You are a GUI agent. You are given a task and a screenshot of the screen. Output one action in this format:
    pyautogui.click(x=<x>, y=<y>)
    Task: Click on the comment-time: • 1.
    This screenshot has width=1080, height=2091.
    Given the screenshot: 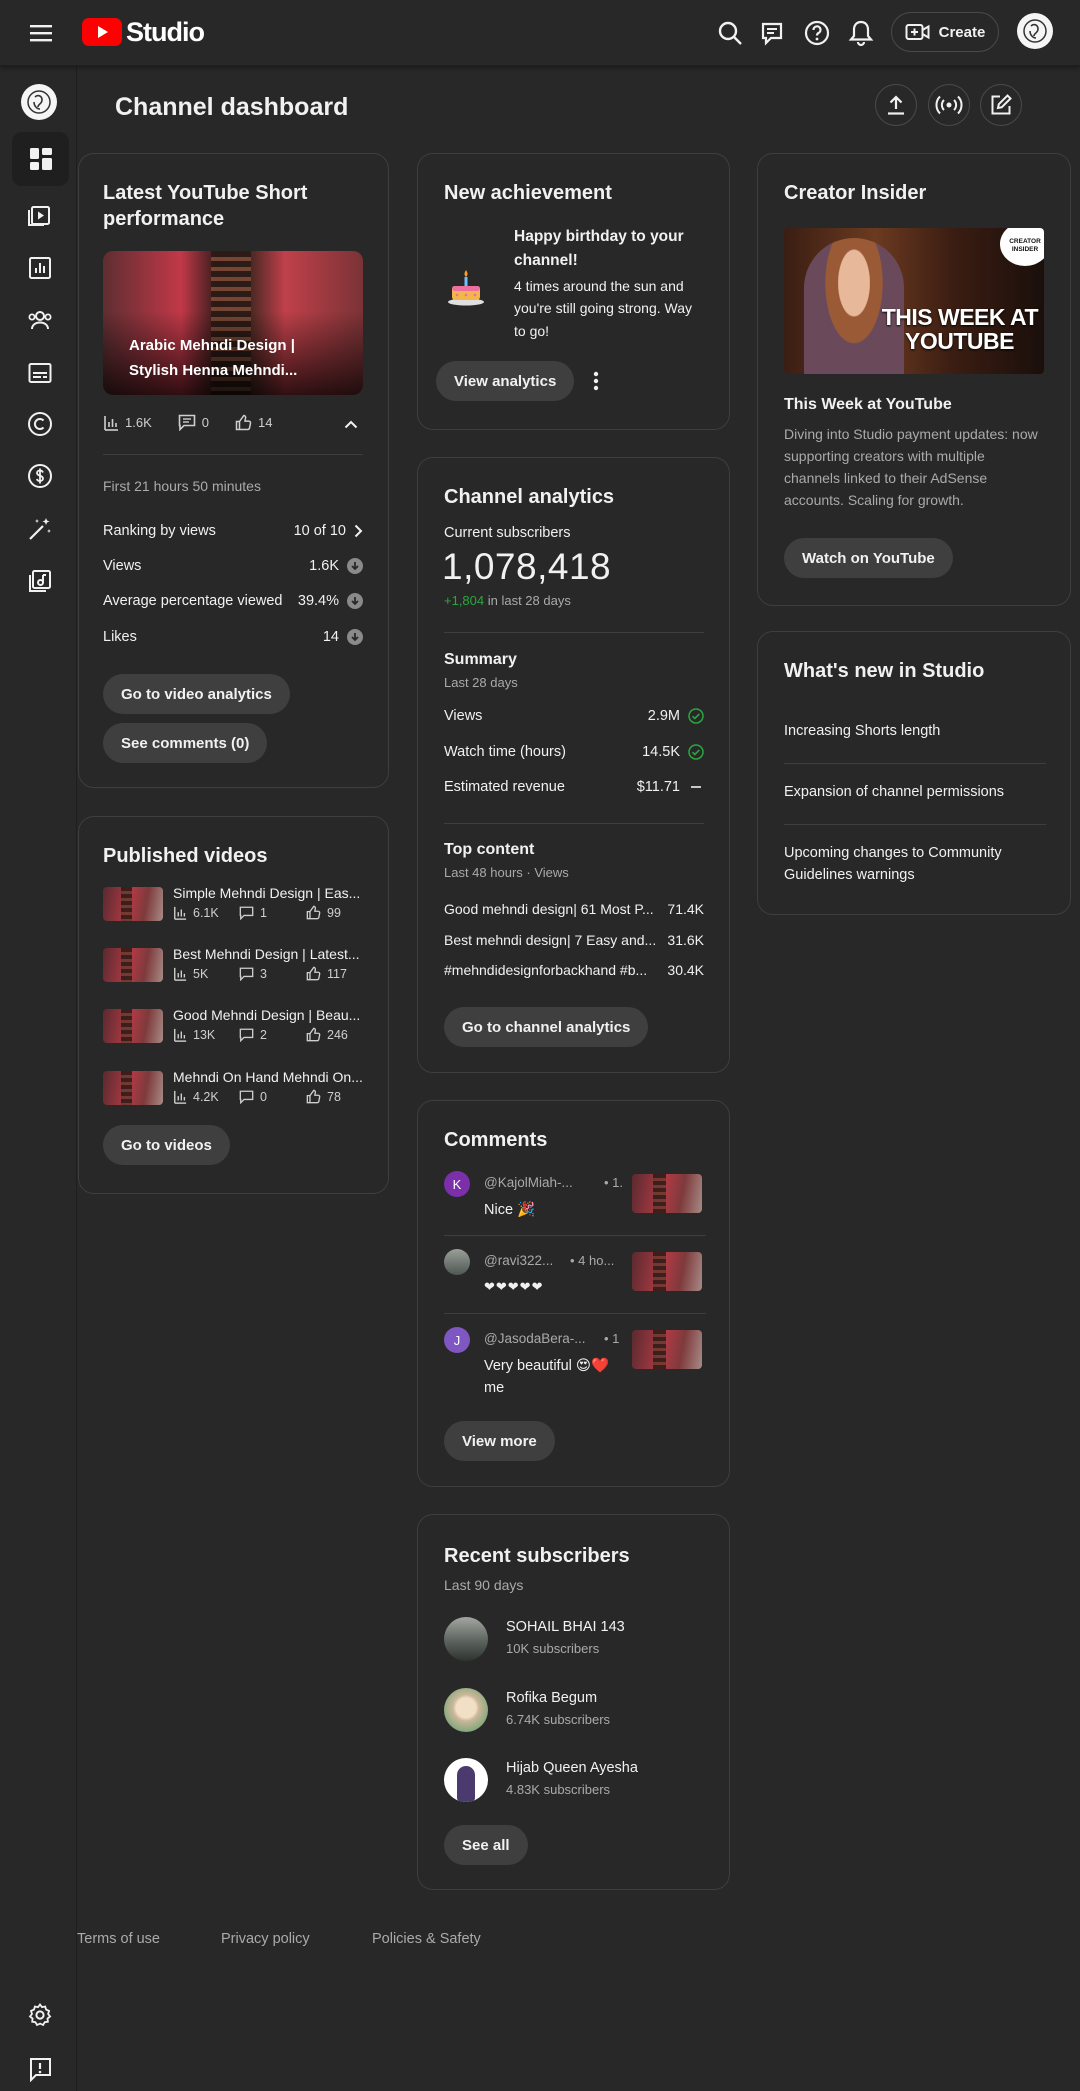 What is the action you would take?
    pyautogui.click(x=614, y=1182)
    